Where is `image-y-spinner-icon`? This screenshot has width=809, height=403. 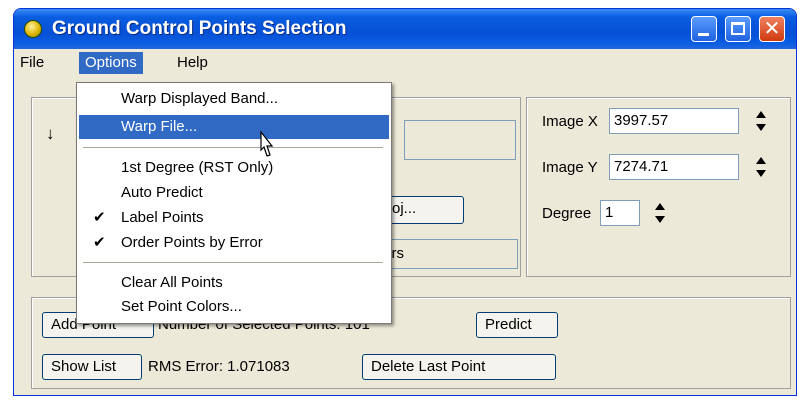
image-y-spinner-icon is located at coordinates (761, 167).